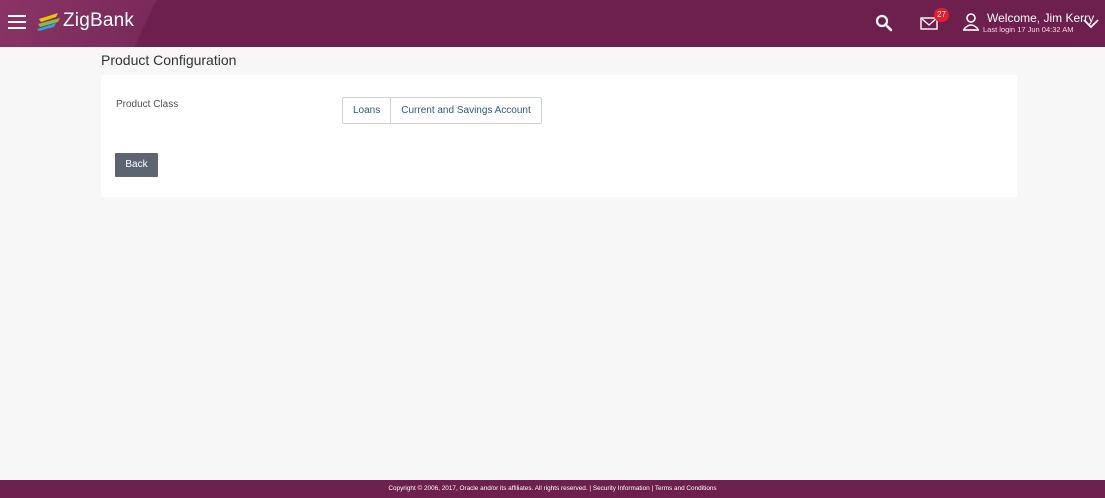 This screenshot has height=498, width=1105. What do you see at coordinates (941, 15) in the screenshot?
I see `notification-badge: 27` at bounding box center [941, 15].